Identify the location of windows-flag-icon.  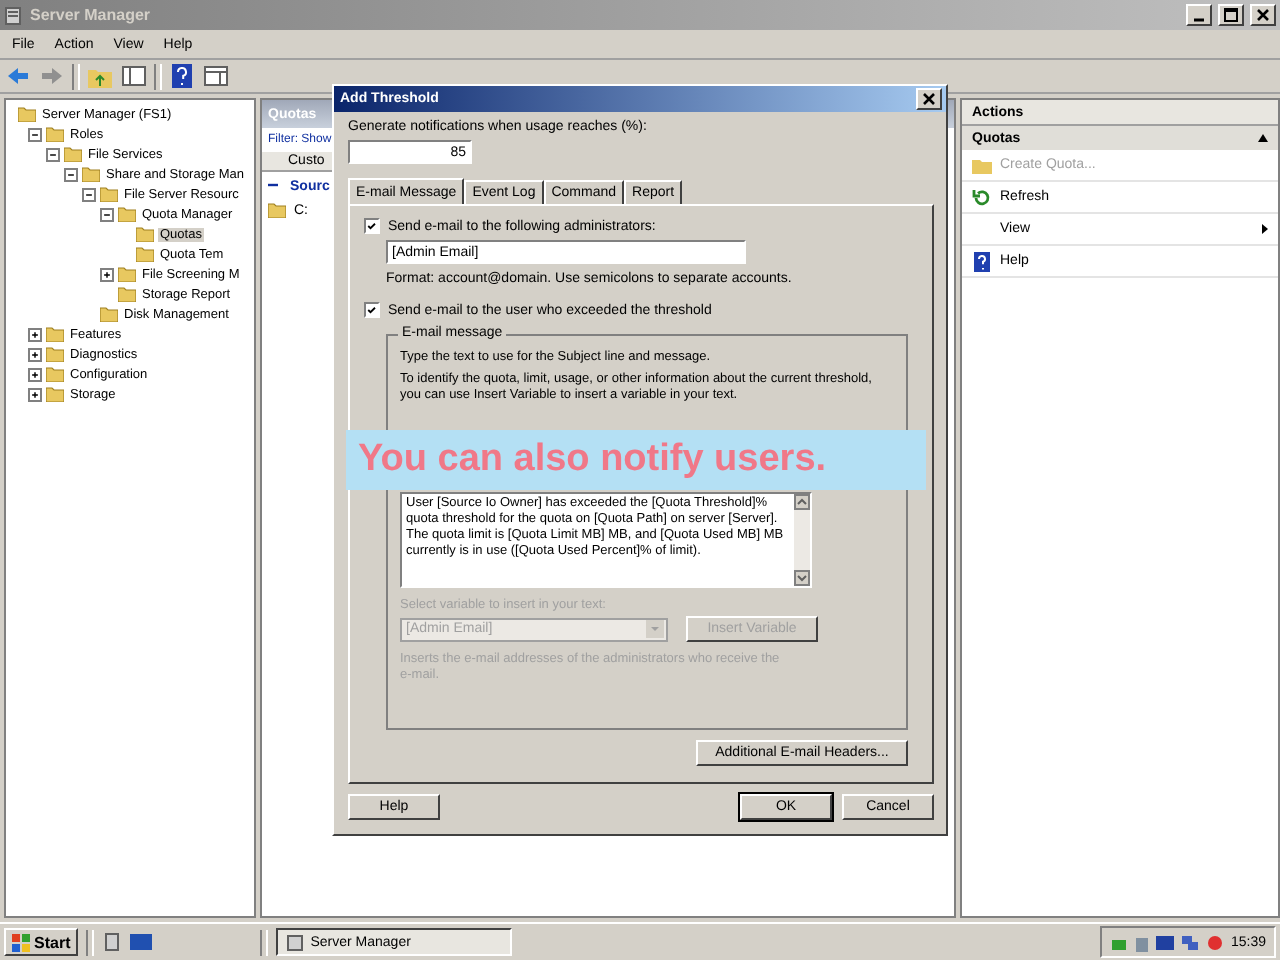
(21, 942).